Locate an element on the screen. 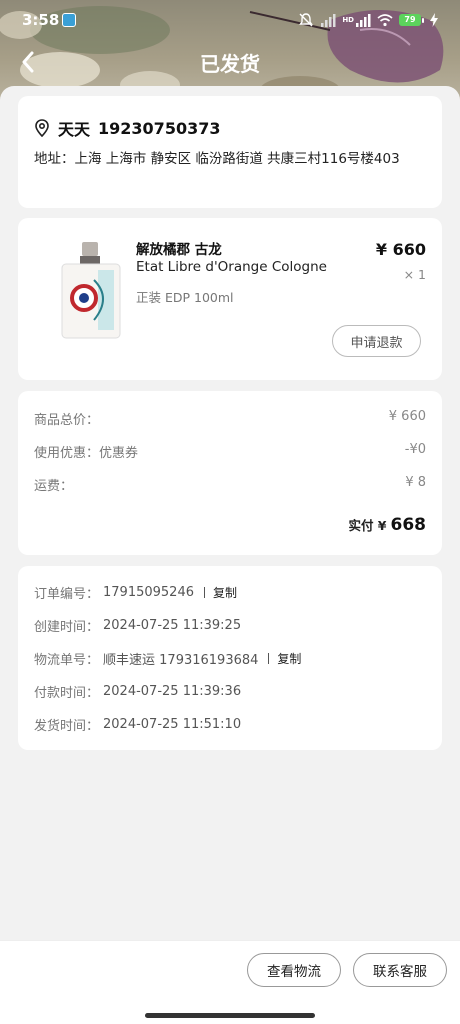 This screenshot has height=1024, width=460. view-logistics-button: 查看物流 is located at coordinates (294, 970).